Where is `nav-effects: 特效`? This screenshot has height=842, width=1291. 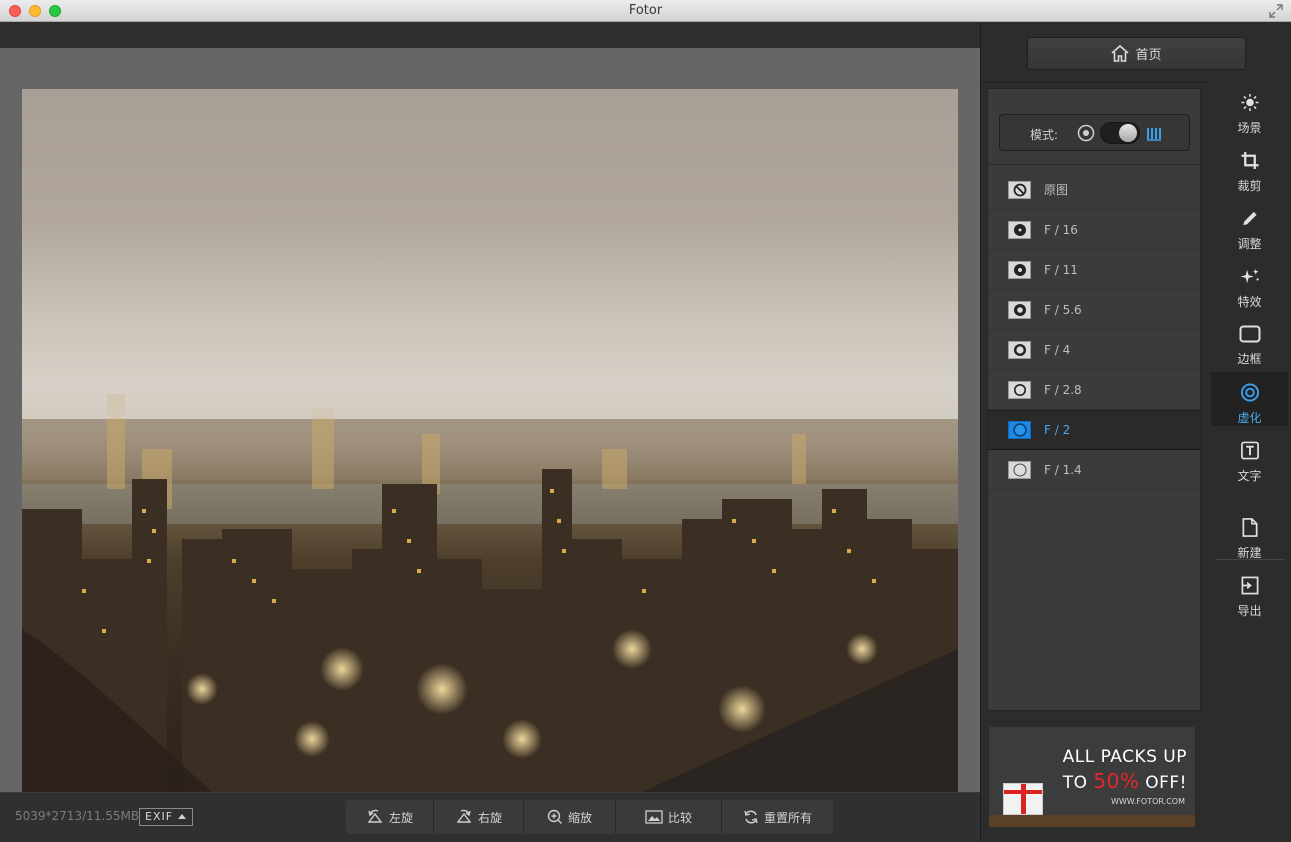
nav-effects: 特效 is located at coordinates (1249, 283).